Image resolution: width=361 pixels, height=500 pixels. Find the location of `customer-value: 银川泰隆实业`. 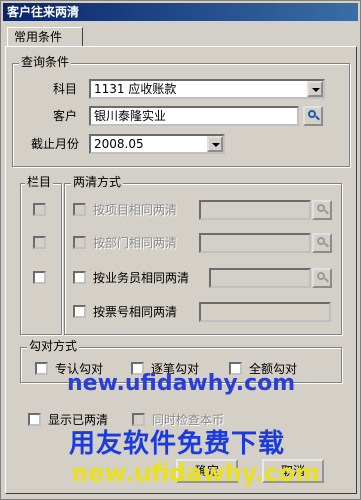

customer-value: 银川泰隆实业 is located at coordinates (130, 116).